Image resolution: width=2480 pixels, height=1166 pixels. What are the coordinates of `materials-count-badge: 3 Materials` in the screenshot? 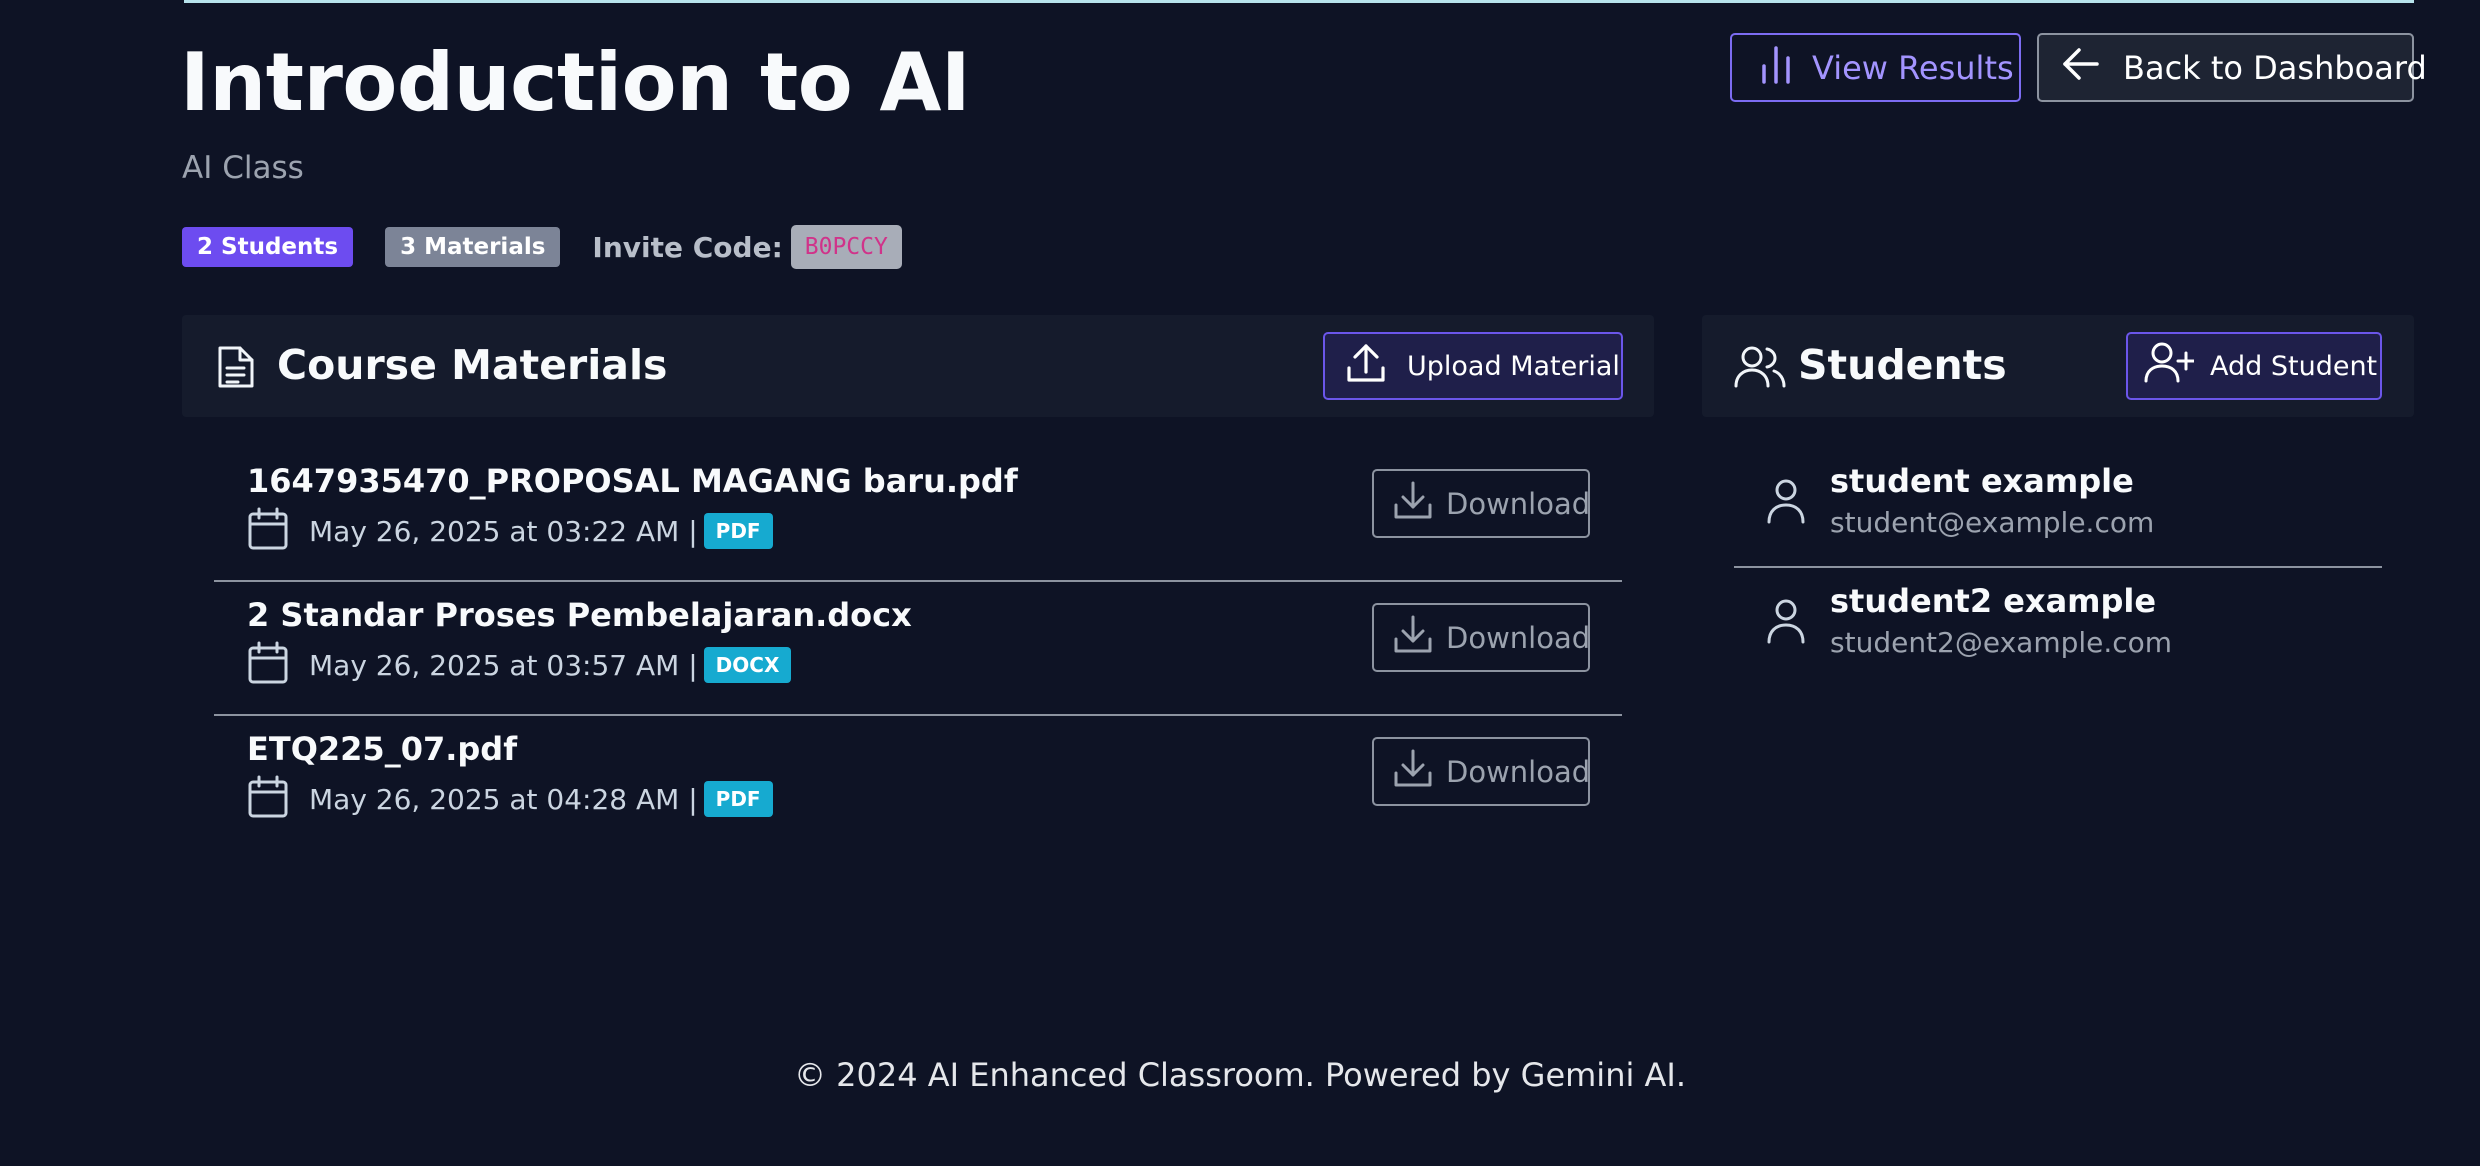 It's located at (473, 247).